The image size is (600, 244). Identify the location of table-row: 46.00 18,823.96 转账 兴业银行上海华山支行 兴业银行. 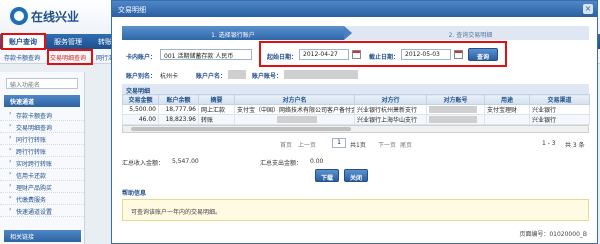
(356, 119).